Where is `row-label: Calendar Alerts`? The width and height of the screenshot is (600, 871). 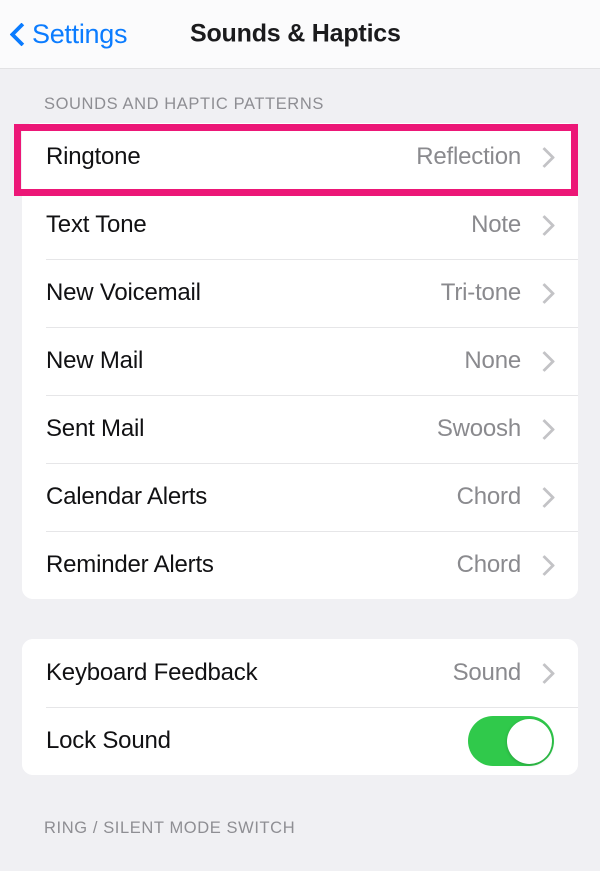
row-label: Calendar Alerts is located at coordinates (127, 496).